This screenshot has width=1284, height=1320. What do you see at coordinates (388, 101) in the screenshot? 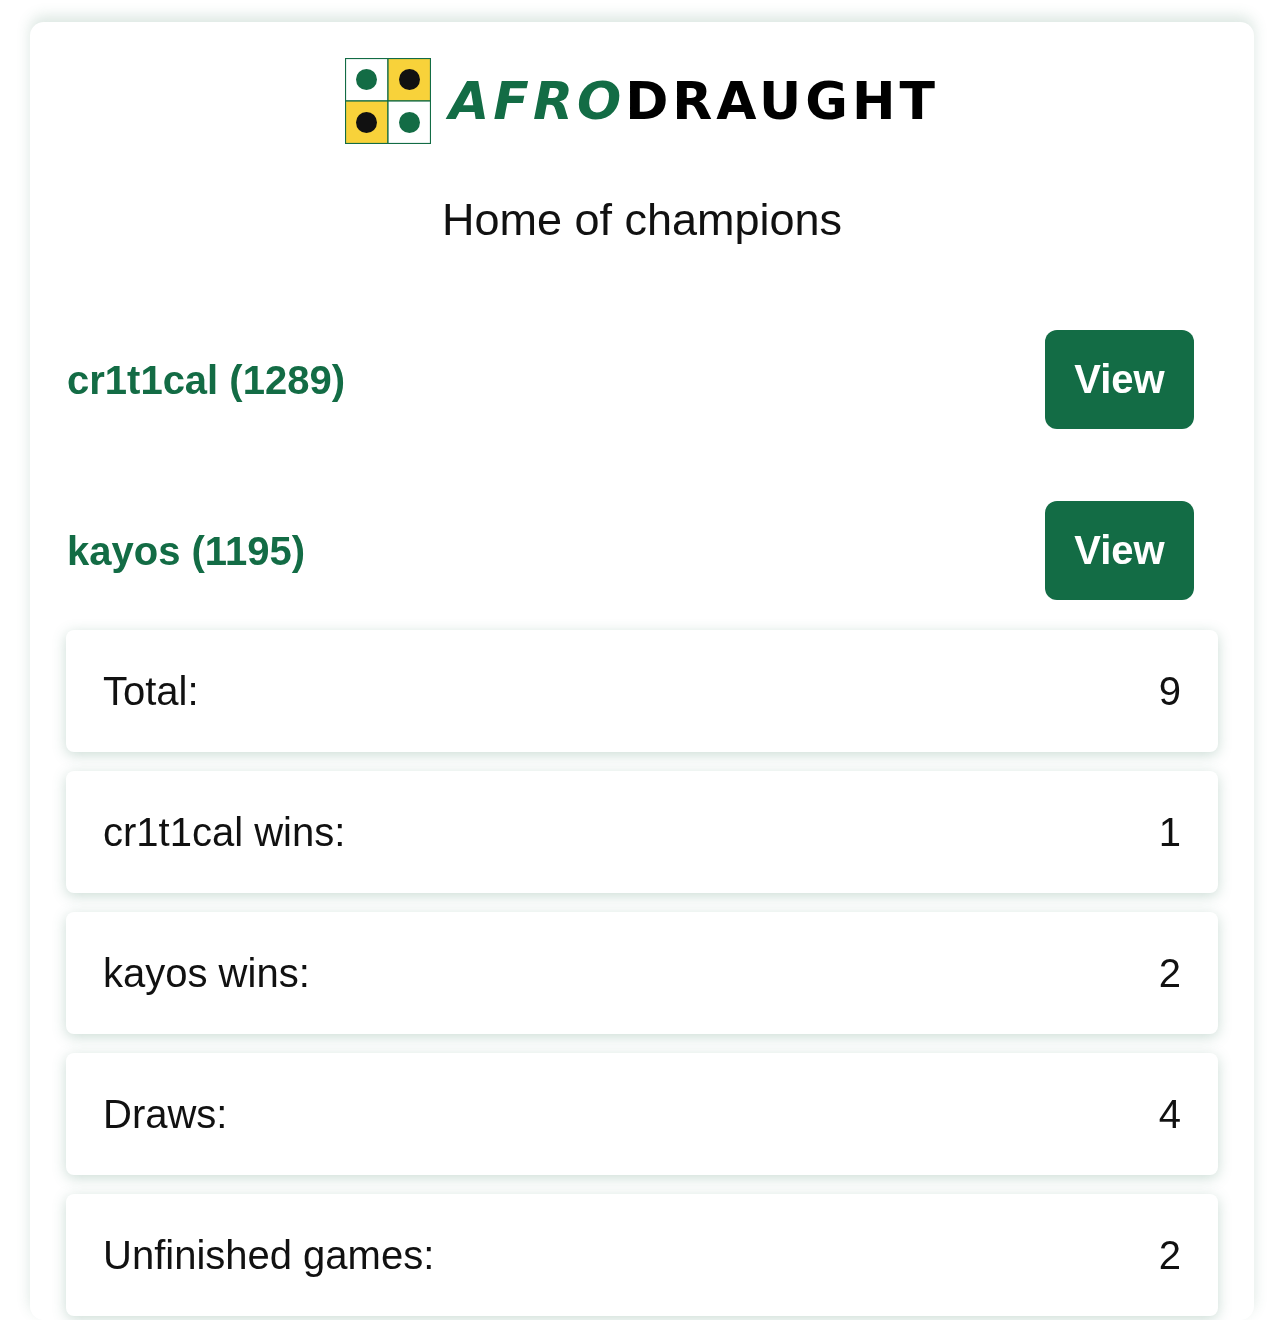
I see `board-pieces-icon` at bounding box center [388, 101].